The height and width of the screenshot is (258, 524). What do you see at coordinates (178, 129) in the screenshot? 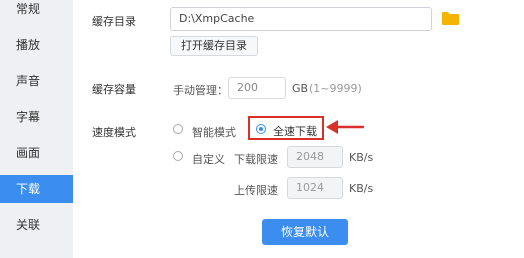
I see `smart-mode-radio` at bounding box center [178, 129].